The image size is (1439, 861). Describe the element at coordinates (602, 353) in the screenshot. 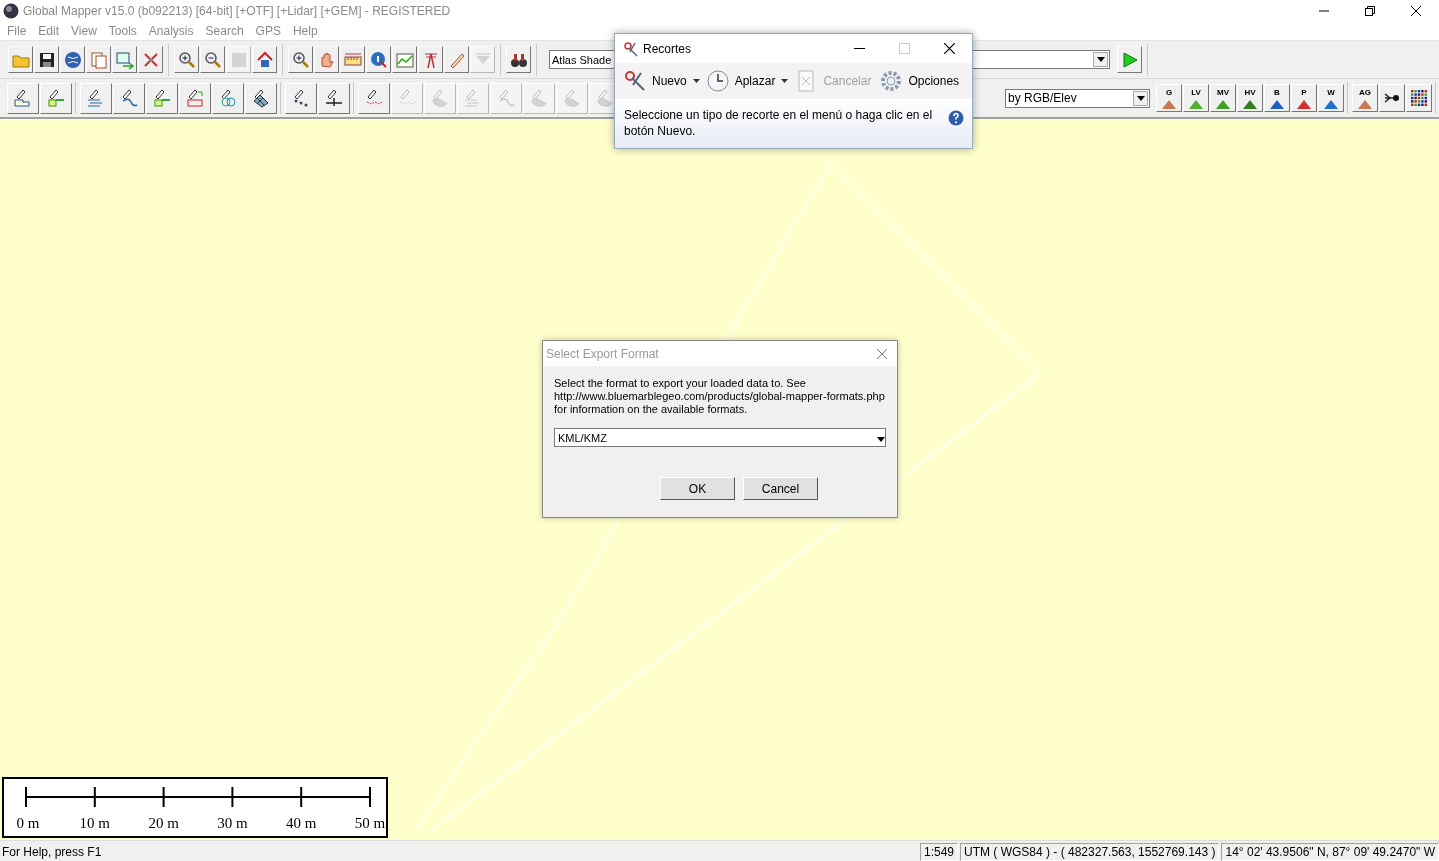

I see `dialog-title: Select Export Format` at that location.